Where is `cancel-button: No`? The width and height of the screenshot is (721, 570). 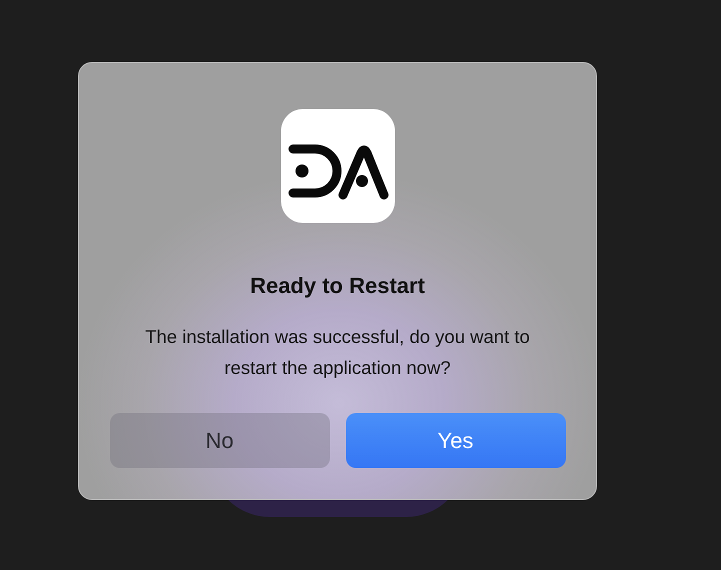 cancel-button: No is located at coordinates (220, 440).